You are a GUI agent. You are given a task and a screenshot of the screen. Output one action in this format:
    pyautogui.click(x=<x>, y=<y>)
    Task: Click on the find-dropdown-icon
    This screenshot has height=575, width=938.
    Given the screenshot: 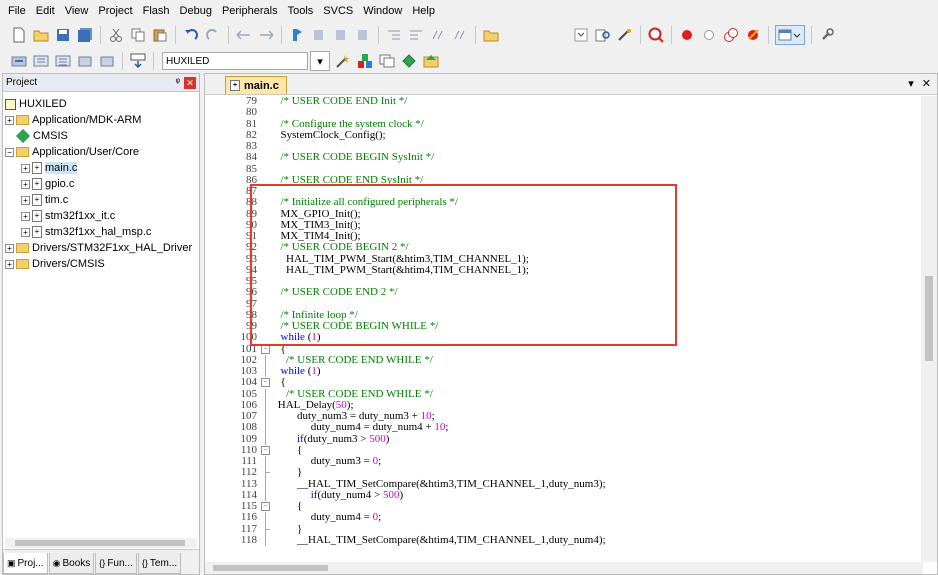 What is the action you would take?
    pyautogui.click(x=581, y=35)
    